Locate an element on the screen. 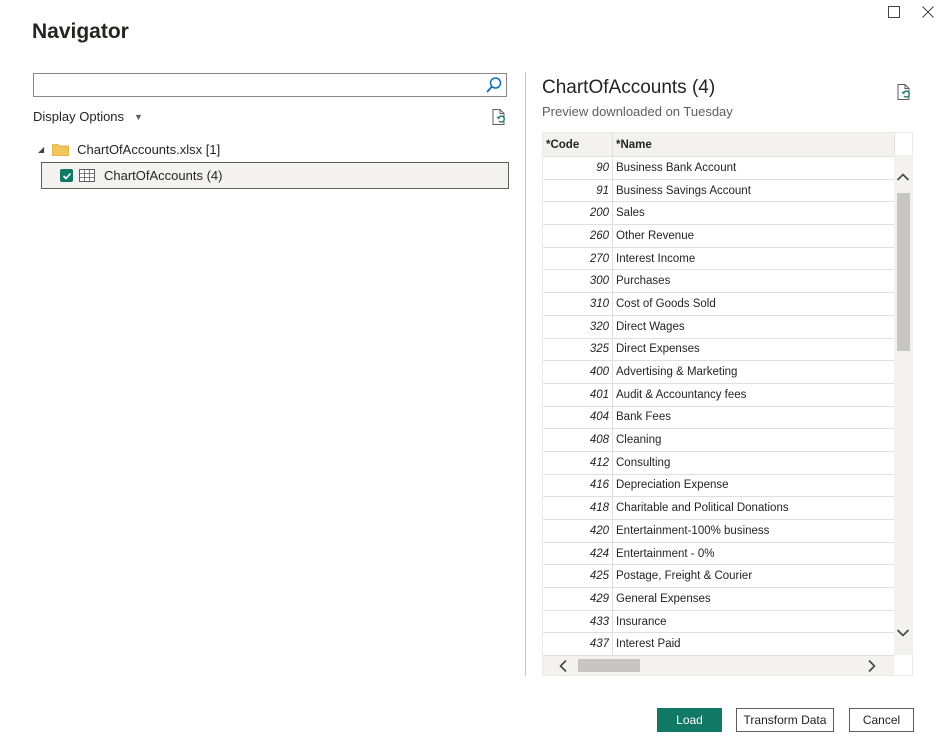 Image resolution: width=940 pixels, height=740 pixels. cell-code: 90 is located at coordinates (578, 168).